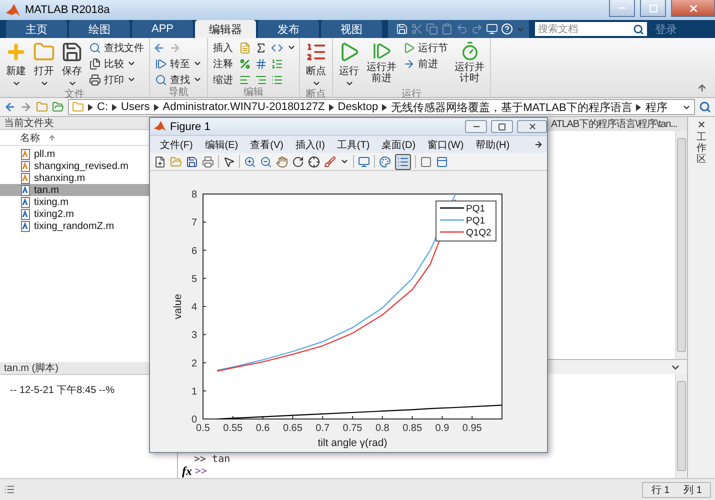  What do you see at coordinates (412, 428) in the screenshot?
I see `tick-label: 0.85` at bounding box center [412, 428].